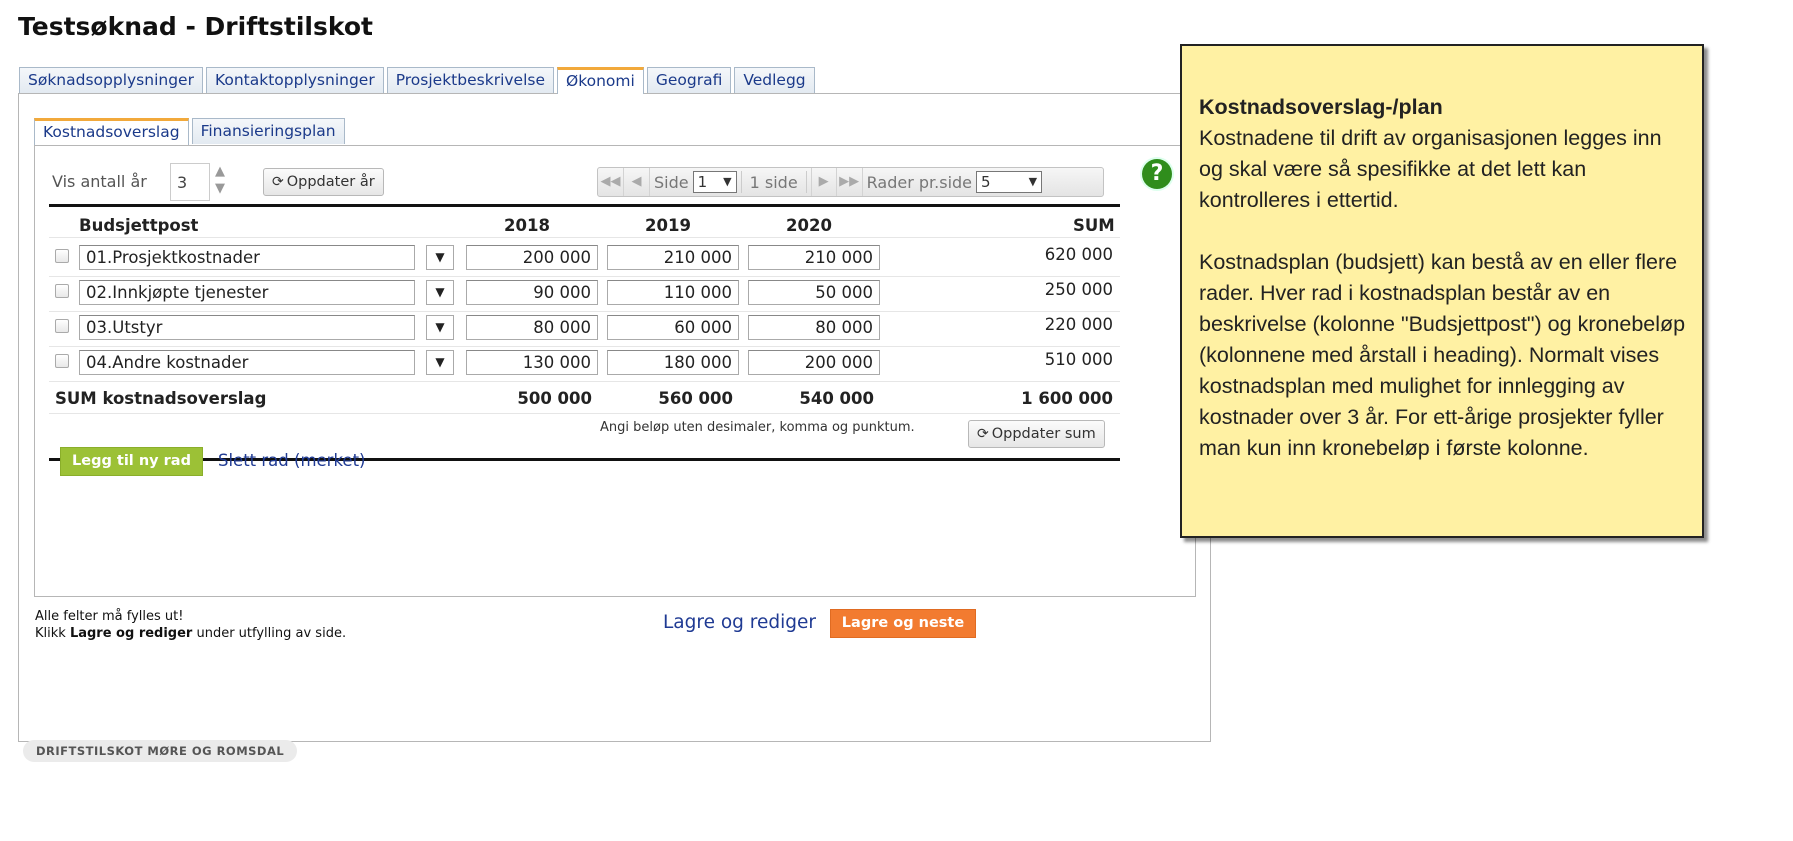 This screenshot has height=841, width=1793. Describe the element at coordinates (160, 751) in the screenshot. I see `footer-badge: DRIFTSTILSKOT MØRE OG ROMSDAL` at that location.